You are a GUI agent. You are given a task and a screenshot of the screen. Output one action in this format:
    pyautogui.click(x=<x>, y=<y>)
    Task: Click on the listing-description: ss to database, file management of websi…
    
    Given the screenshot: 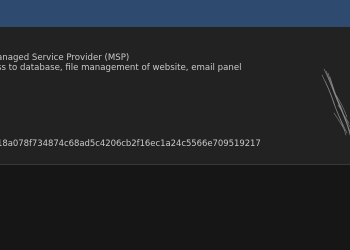 What is the action you would take?
    pyautogui.click(x=121, y=68)
    